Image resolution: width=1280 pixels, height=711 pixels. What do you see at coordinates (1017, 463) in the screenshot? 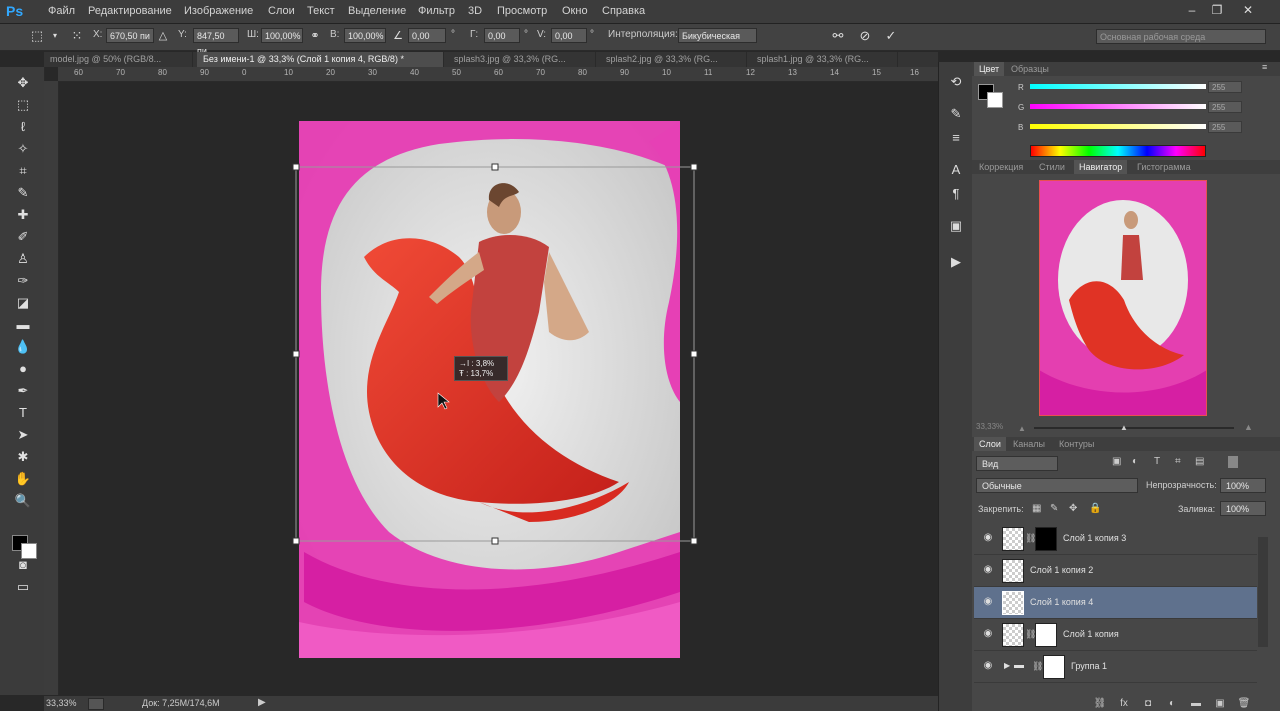
I see `layer-filter-select: Вид` at bounding box center [1017, 463].